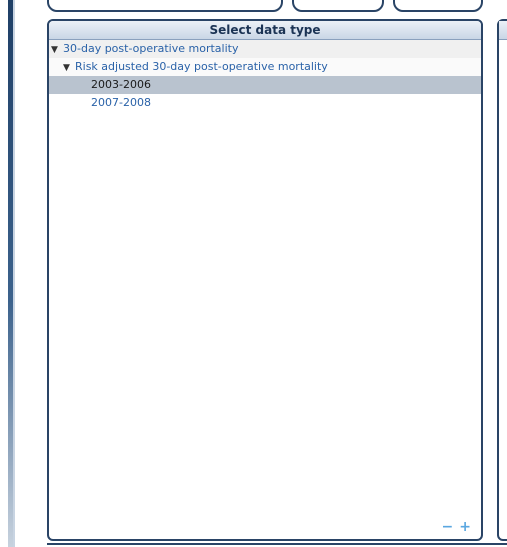 Image resolution: width=507 pixels, height=547 pixels. Describe the element at coordinates (265, 103) in the screenshot. I see `tree-item-2007-2008: 2007-2008` at that location.